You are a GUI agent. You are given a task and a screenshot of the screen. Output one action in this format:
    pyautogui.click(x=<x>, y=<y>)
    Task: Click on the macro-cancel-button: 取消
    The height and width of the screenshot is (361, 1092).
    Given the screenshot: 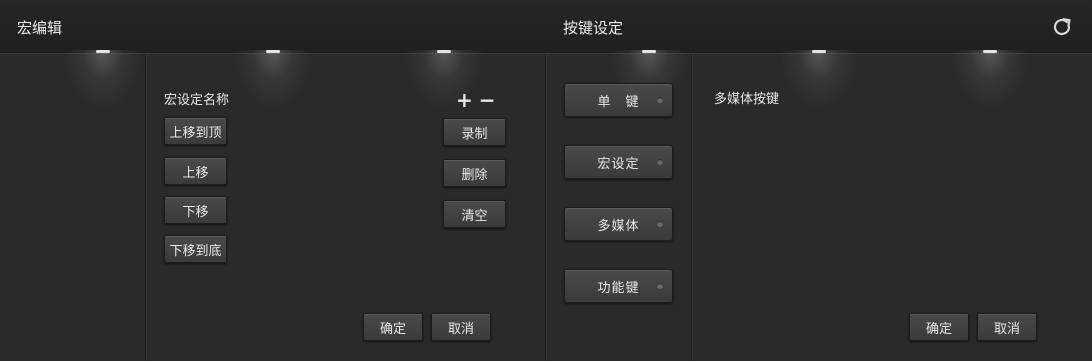 What is the action you would take?
    pyautogui.click(x=461, y=327)
    